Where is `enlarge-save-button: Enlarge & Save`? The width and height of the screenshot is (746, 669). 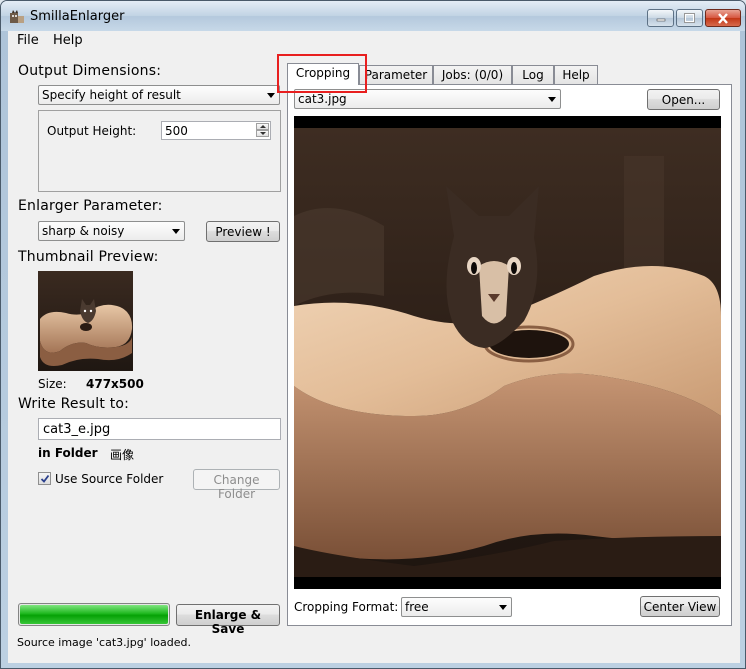 enlarge-save-button: Enlarge & Save is located at coordinates (228, 620).